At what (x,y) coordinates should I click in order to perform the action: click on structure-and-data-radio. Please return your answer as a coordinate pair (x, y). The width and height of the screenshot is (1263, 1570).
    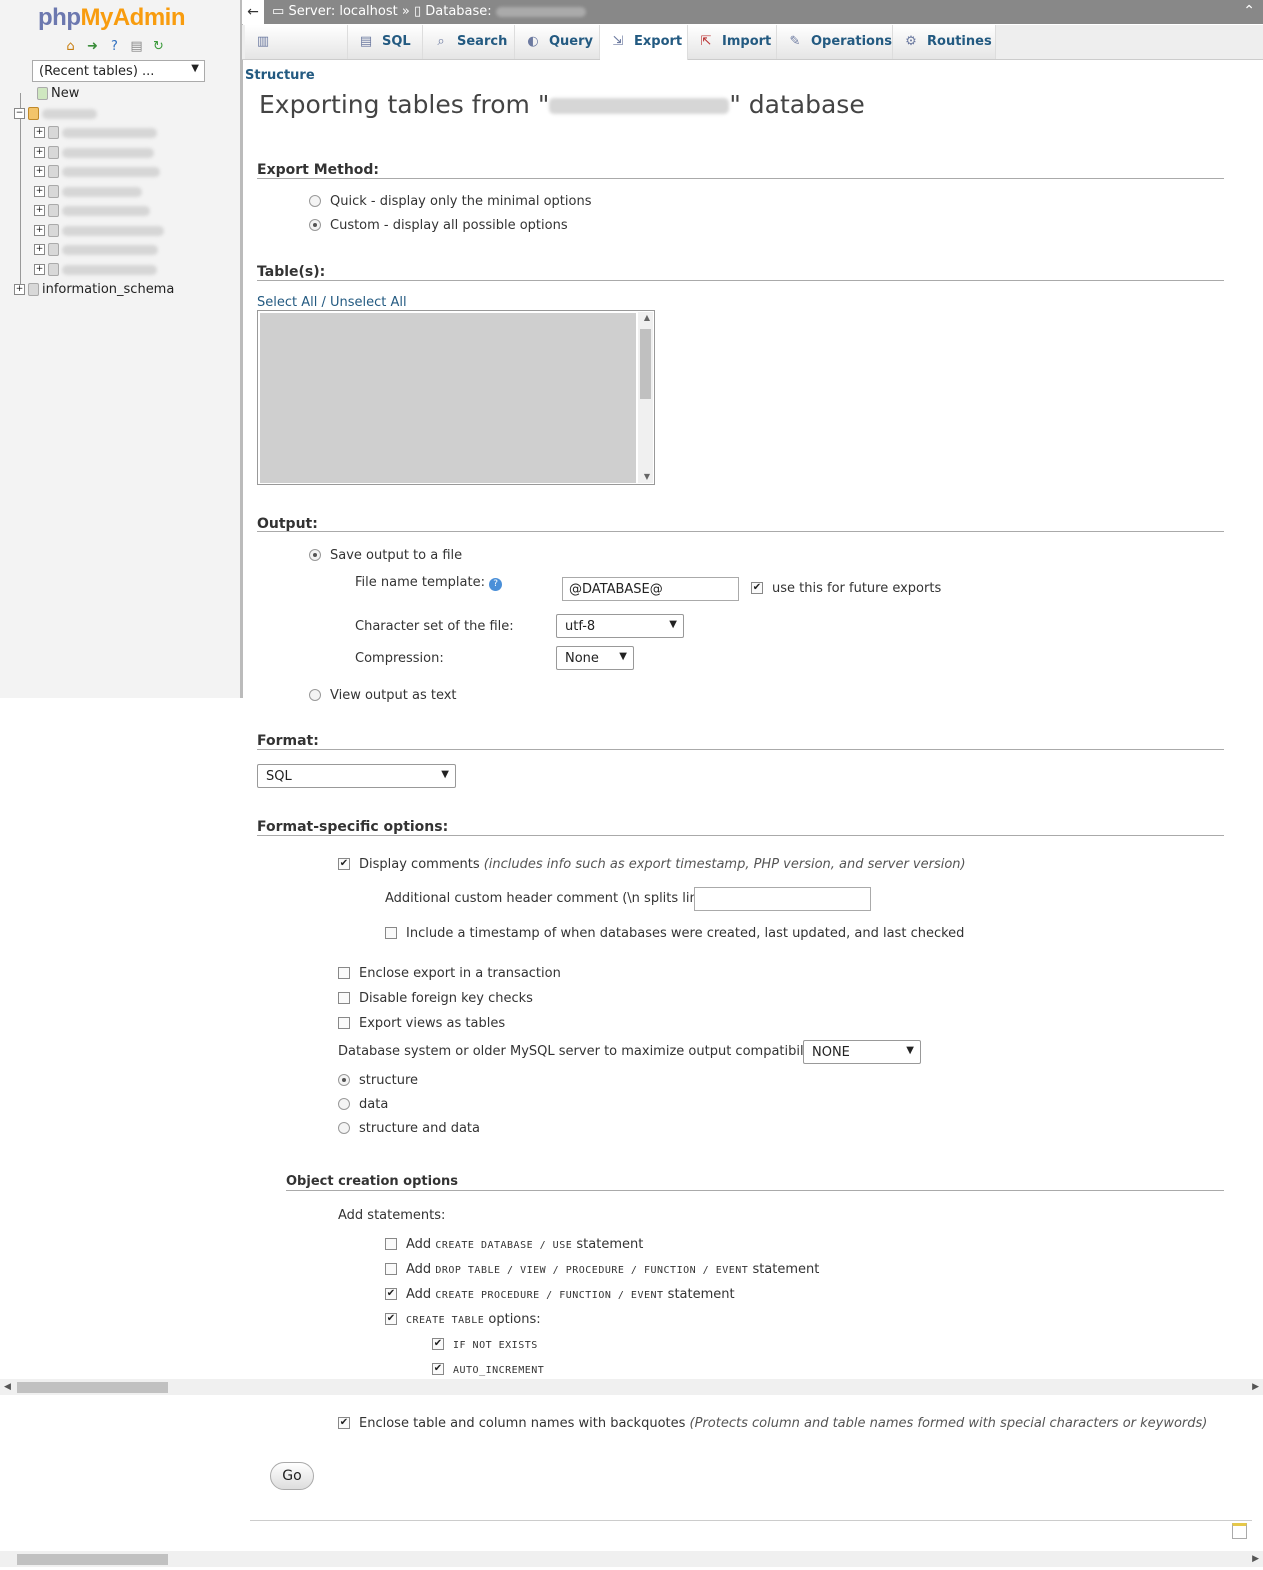
    Looking at the image, I should click on (344, 1127).